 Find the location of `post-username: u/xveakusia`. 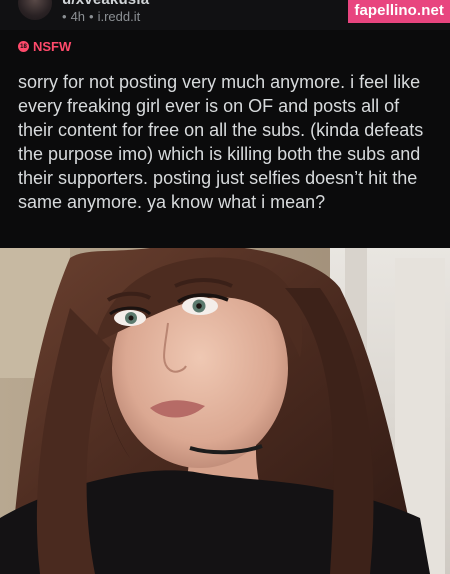

post-username: u/xveakusia is located at coordinates (105, 4).